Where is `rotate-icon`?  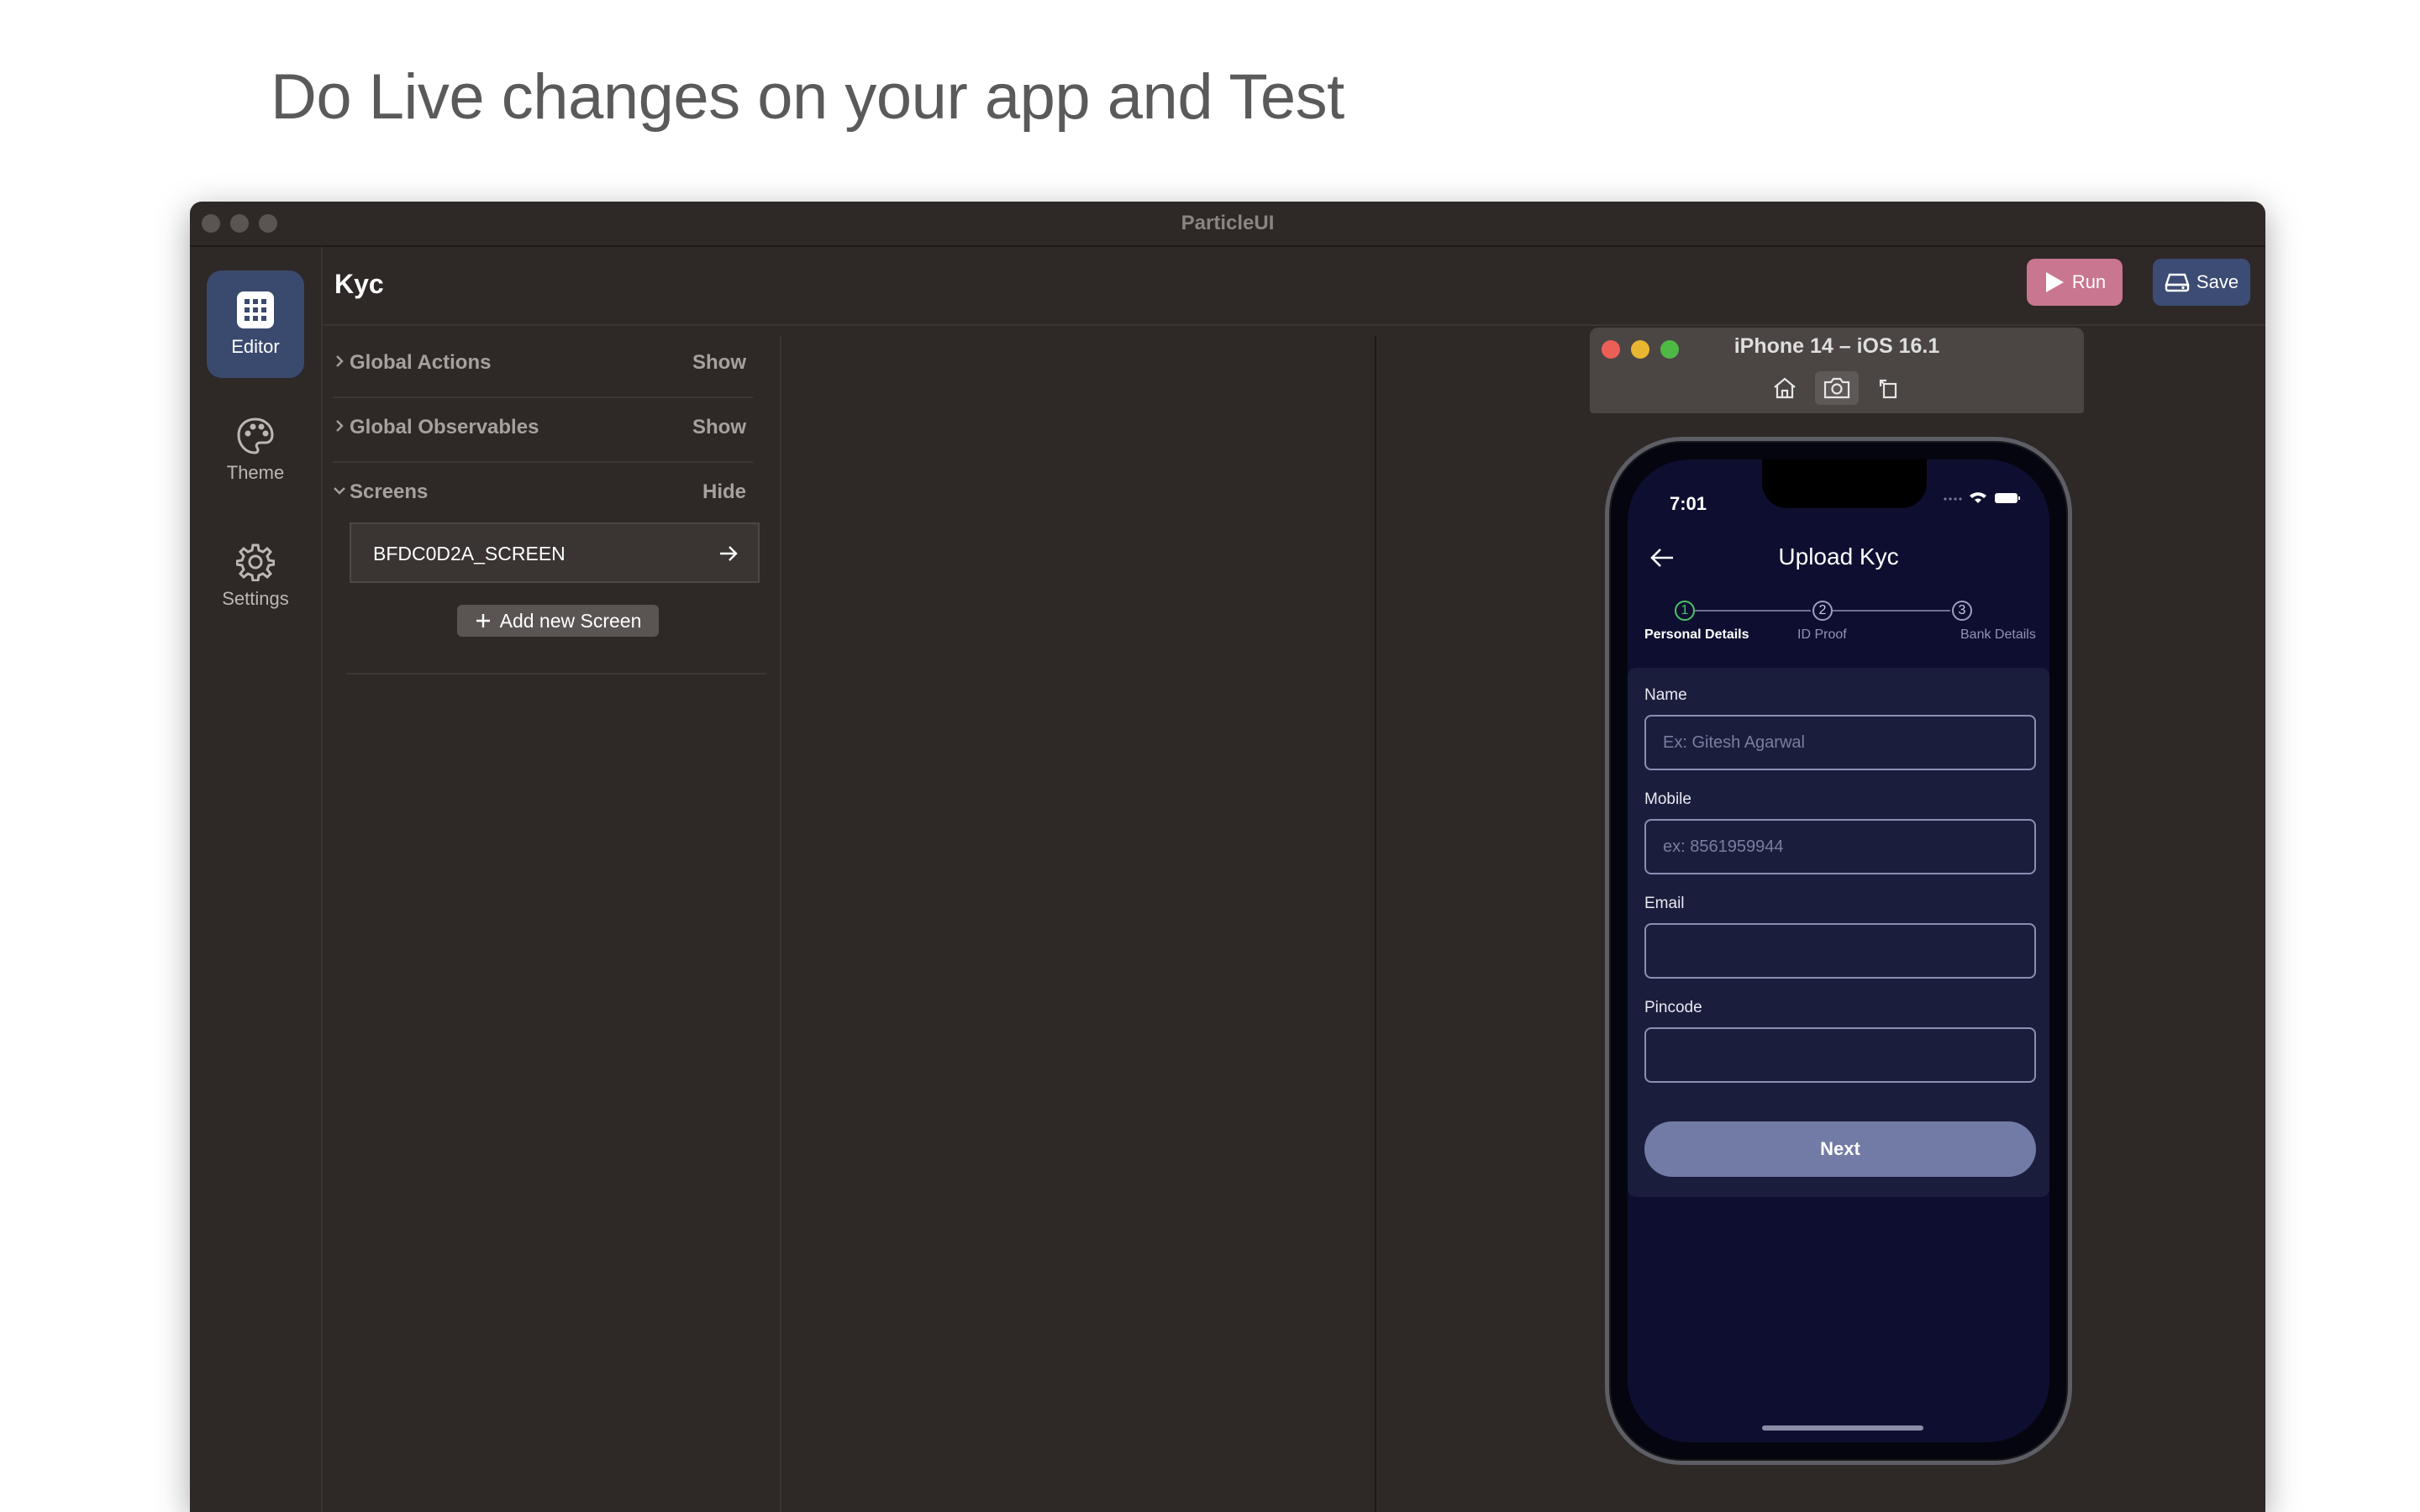 rotate-icon is located at coordinates (1888, 389).